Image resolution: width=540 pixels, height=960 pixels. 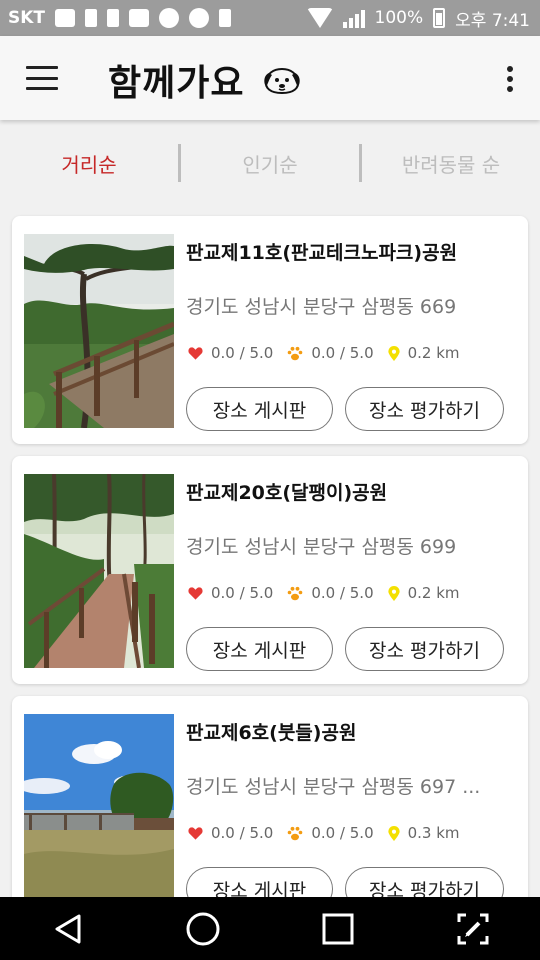 I want to click on tab-popularity: 인기순, so click(x=270, y=163).